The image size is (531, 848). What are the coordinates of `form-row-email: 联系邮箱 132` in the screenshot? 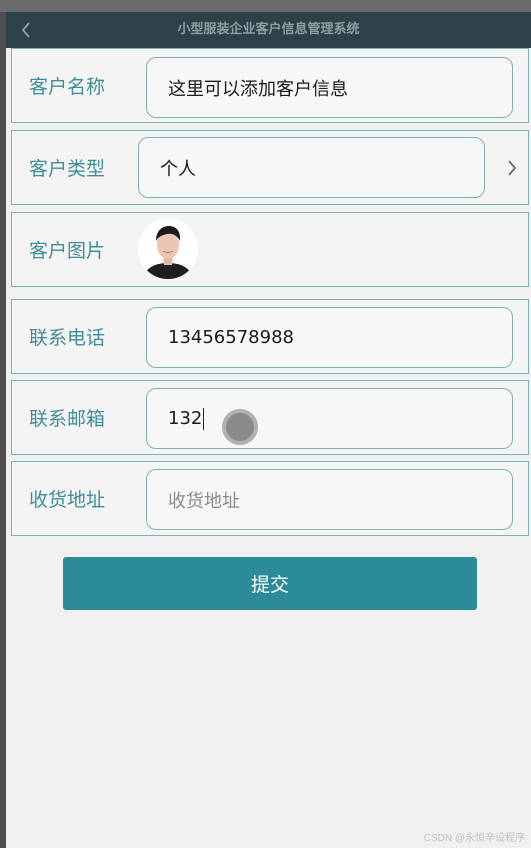 It's located at (270, 417).